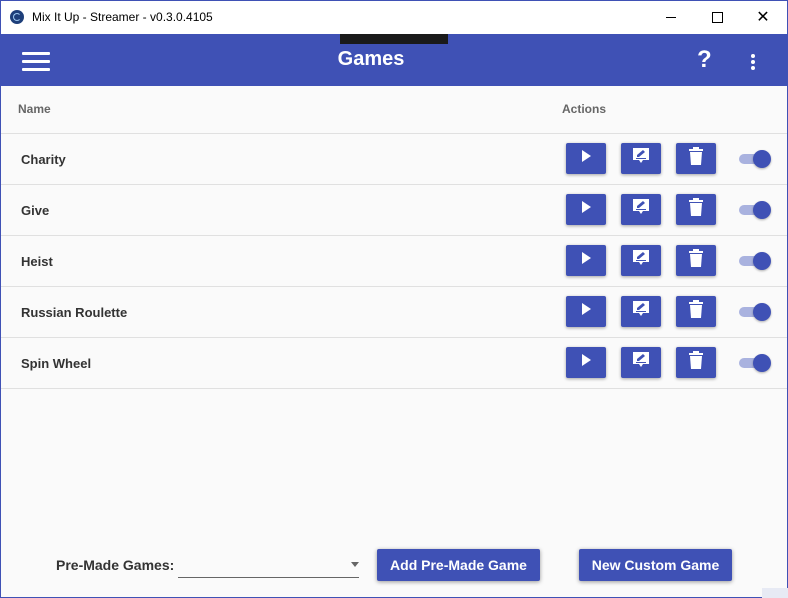 The width and height of the screenshot is (788, 598). What do you see at coordinates (35, 210) in the screenshot?
I see `game-name: Give` at bounding box center [35, 210].